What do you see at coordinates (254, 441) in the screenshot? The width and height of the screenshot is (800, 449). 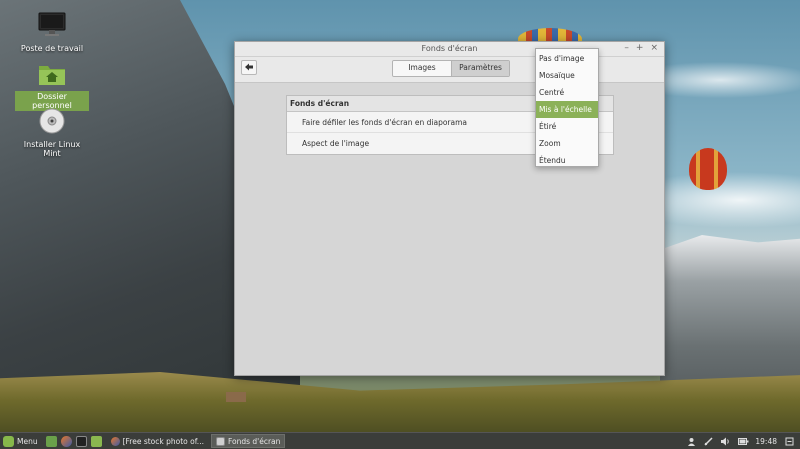 I see `task-label: Fonds d'écran` at bounding box center [254, 441].